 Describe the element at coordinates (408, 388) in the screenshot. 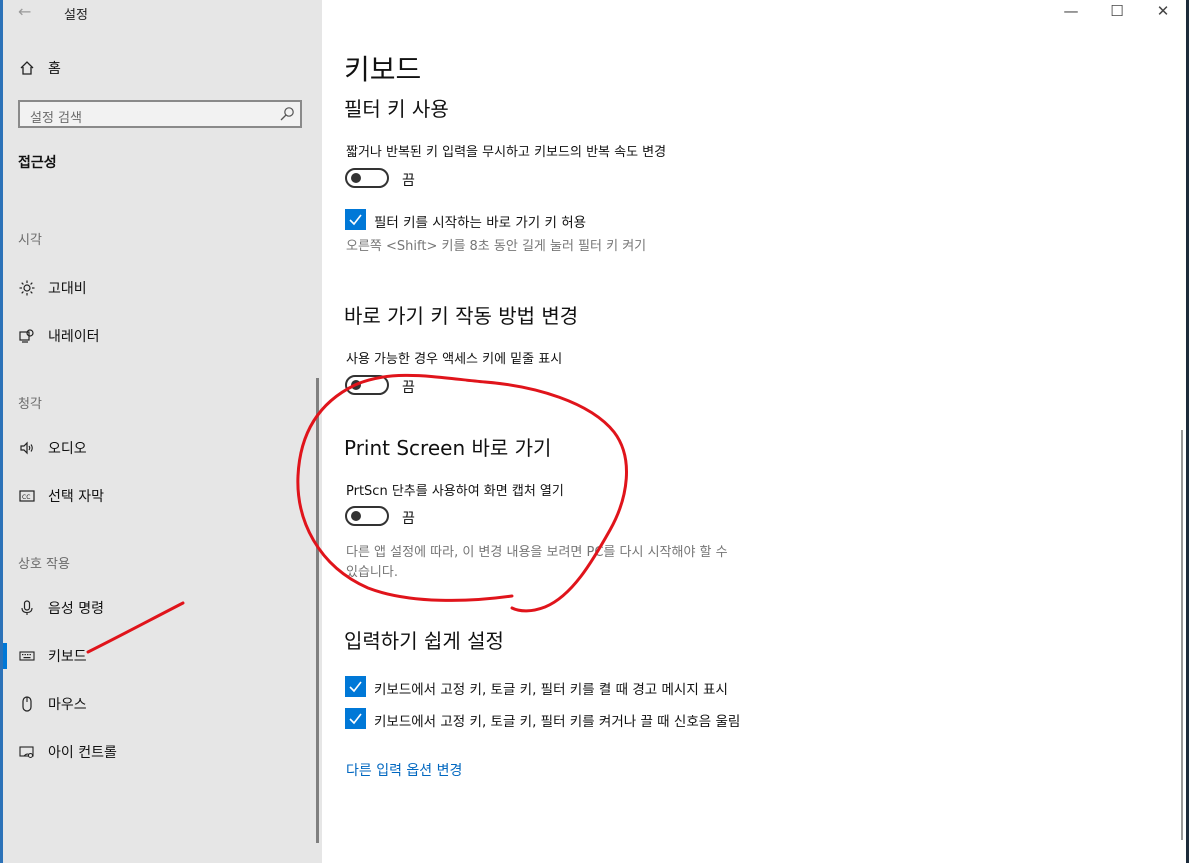

I see `access-key-toggle-state: 끔` at that location.